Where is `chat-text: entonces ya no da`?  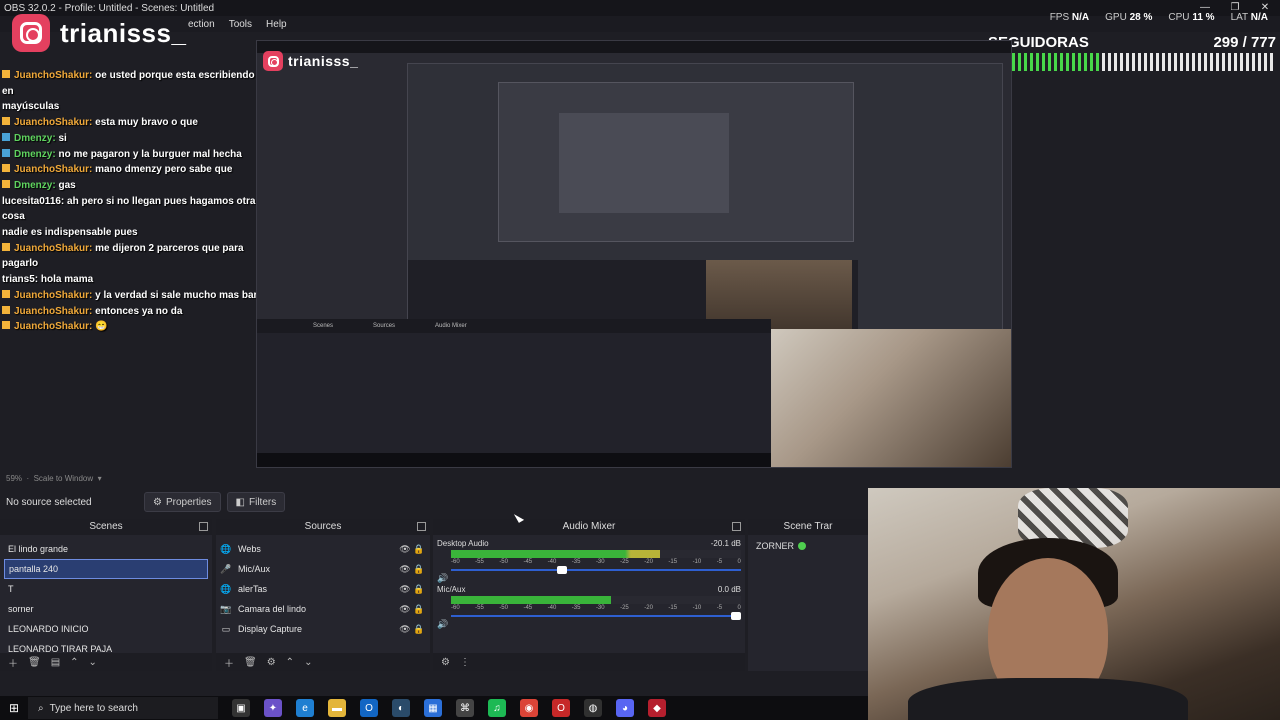 chat-text: entonces ya no da is located at coordinates (139, 311).